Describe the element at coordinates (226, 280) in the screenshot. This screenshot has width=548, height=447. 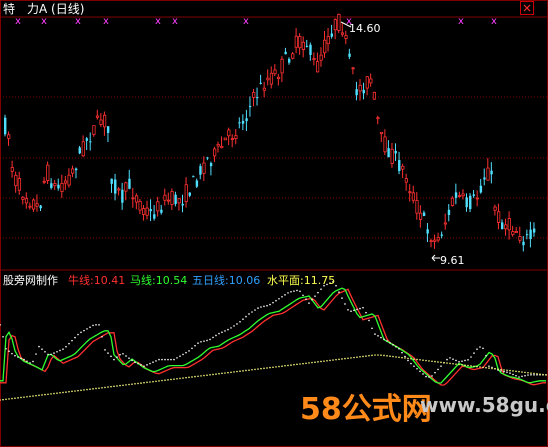
I see `indicator-wuri: 五日线:10.06` at that location.